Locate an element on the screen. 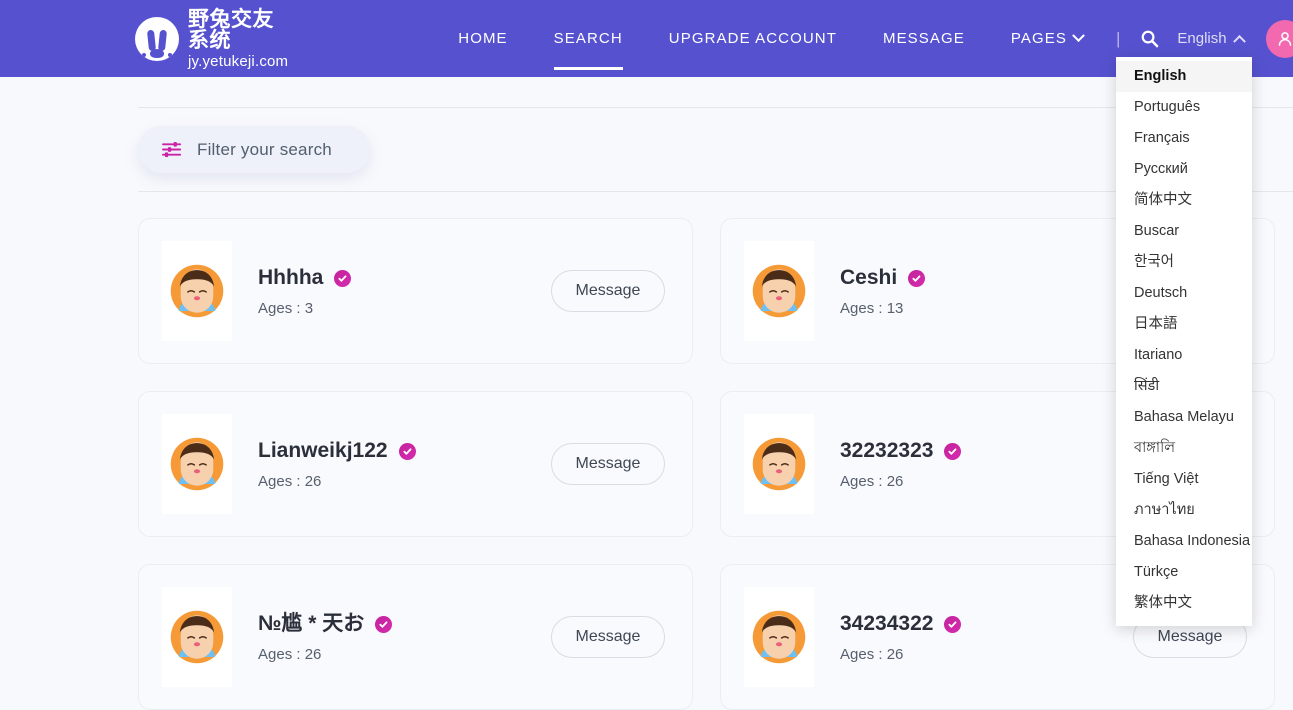 Image resolution: width=1293 pixels, height=710 pixels. language-option-bengali: বাঙ্গালি is located at coordinates (1184, 448).